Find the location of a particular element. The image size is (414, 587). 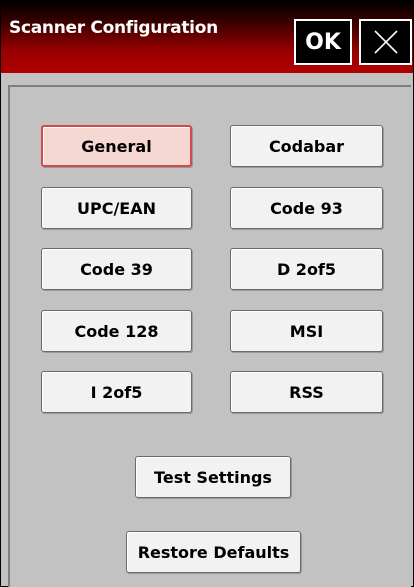

upc-ean-button: UPC/EAN is located at coordinates (116, 208).